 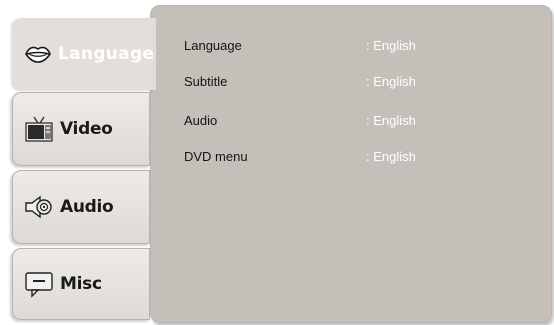 I want to click on speaker-icon, so click(x=39, y=207).